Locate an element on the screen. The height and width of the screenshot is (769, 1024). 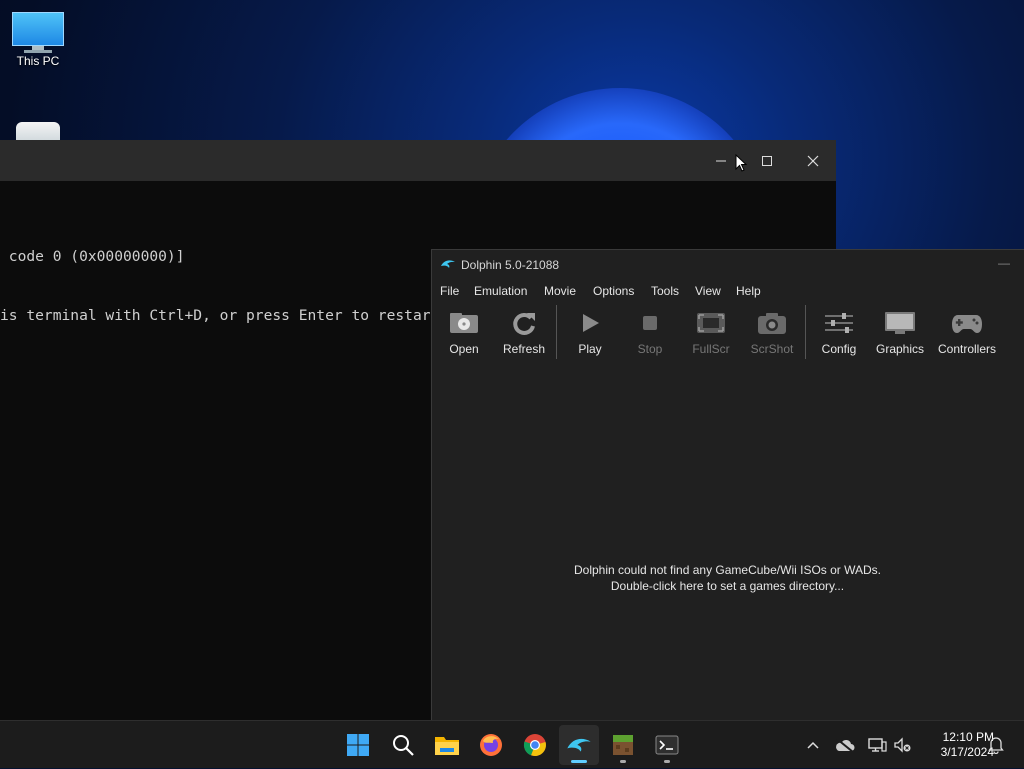
refresh-icon is located at coordinates (524, 323).